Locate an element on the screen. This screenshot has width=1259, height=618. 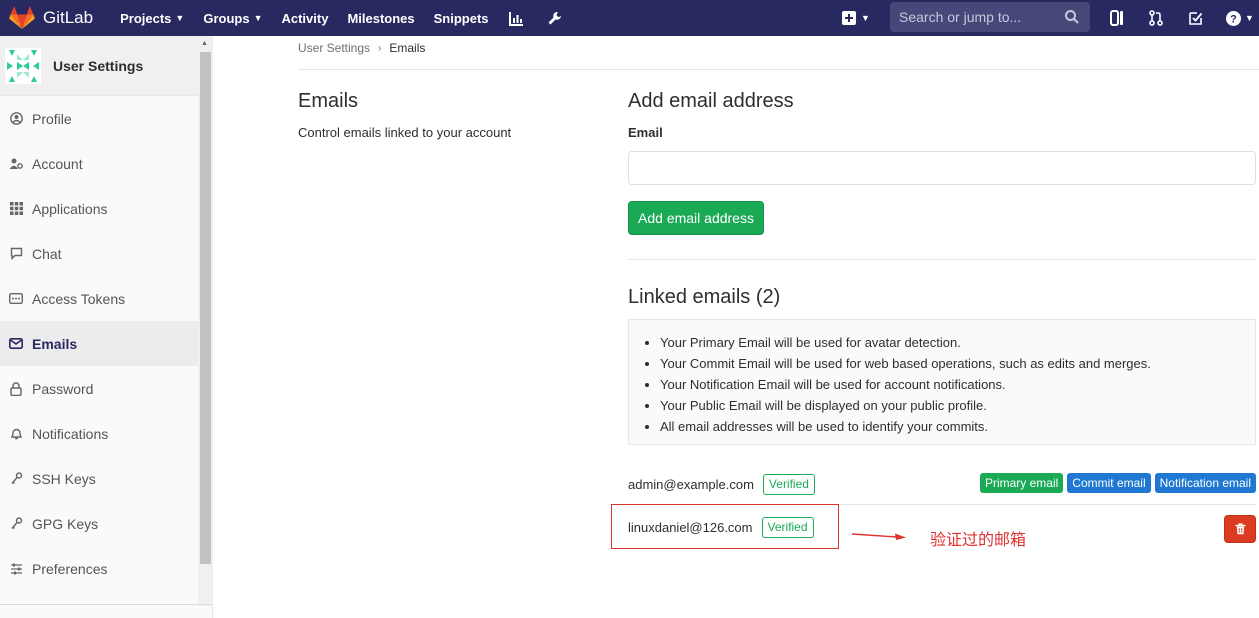
delete-email-button is located at coordinates (1240, 529).